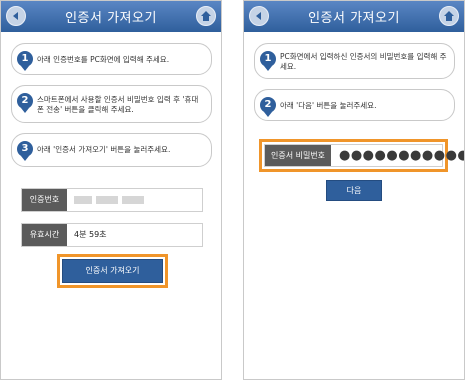 The width and height of the screenshot is (465, 380). Describe the element at coordinates (25, 149) in the screenshot. I see `step-number: 3` at that location.